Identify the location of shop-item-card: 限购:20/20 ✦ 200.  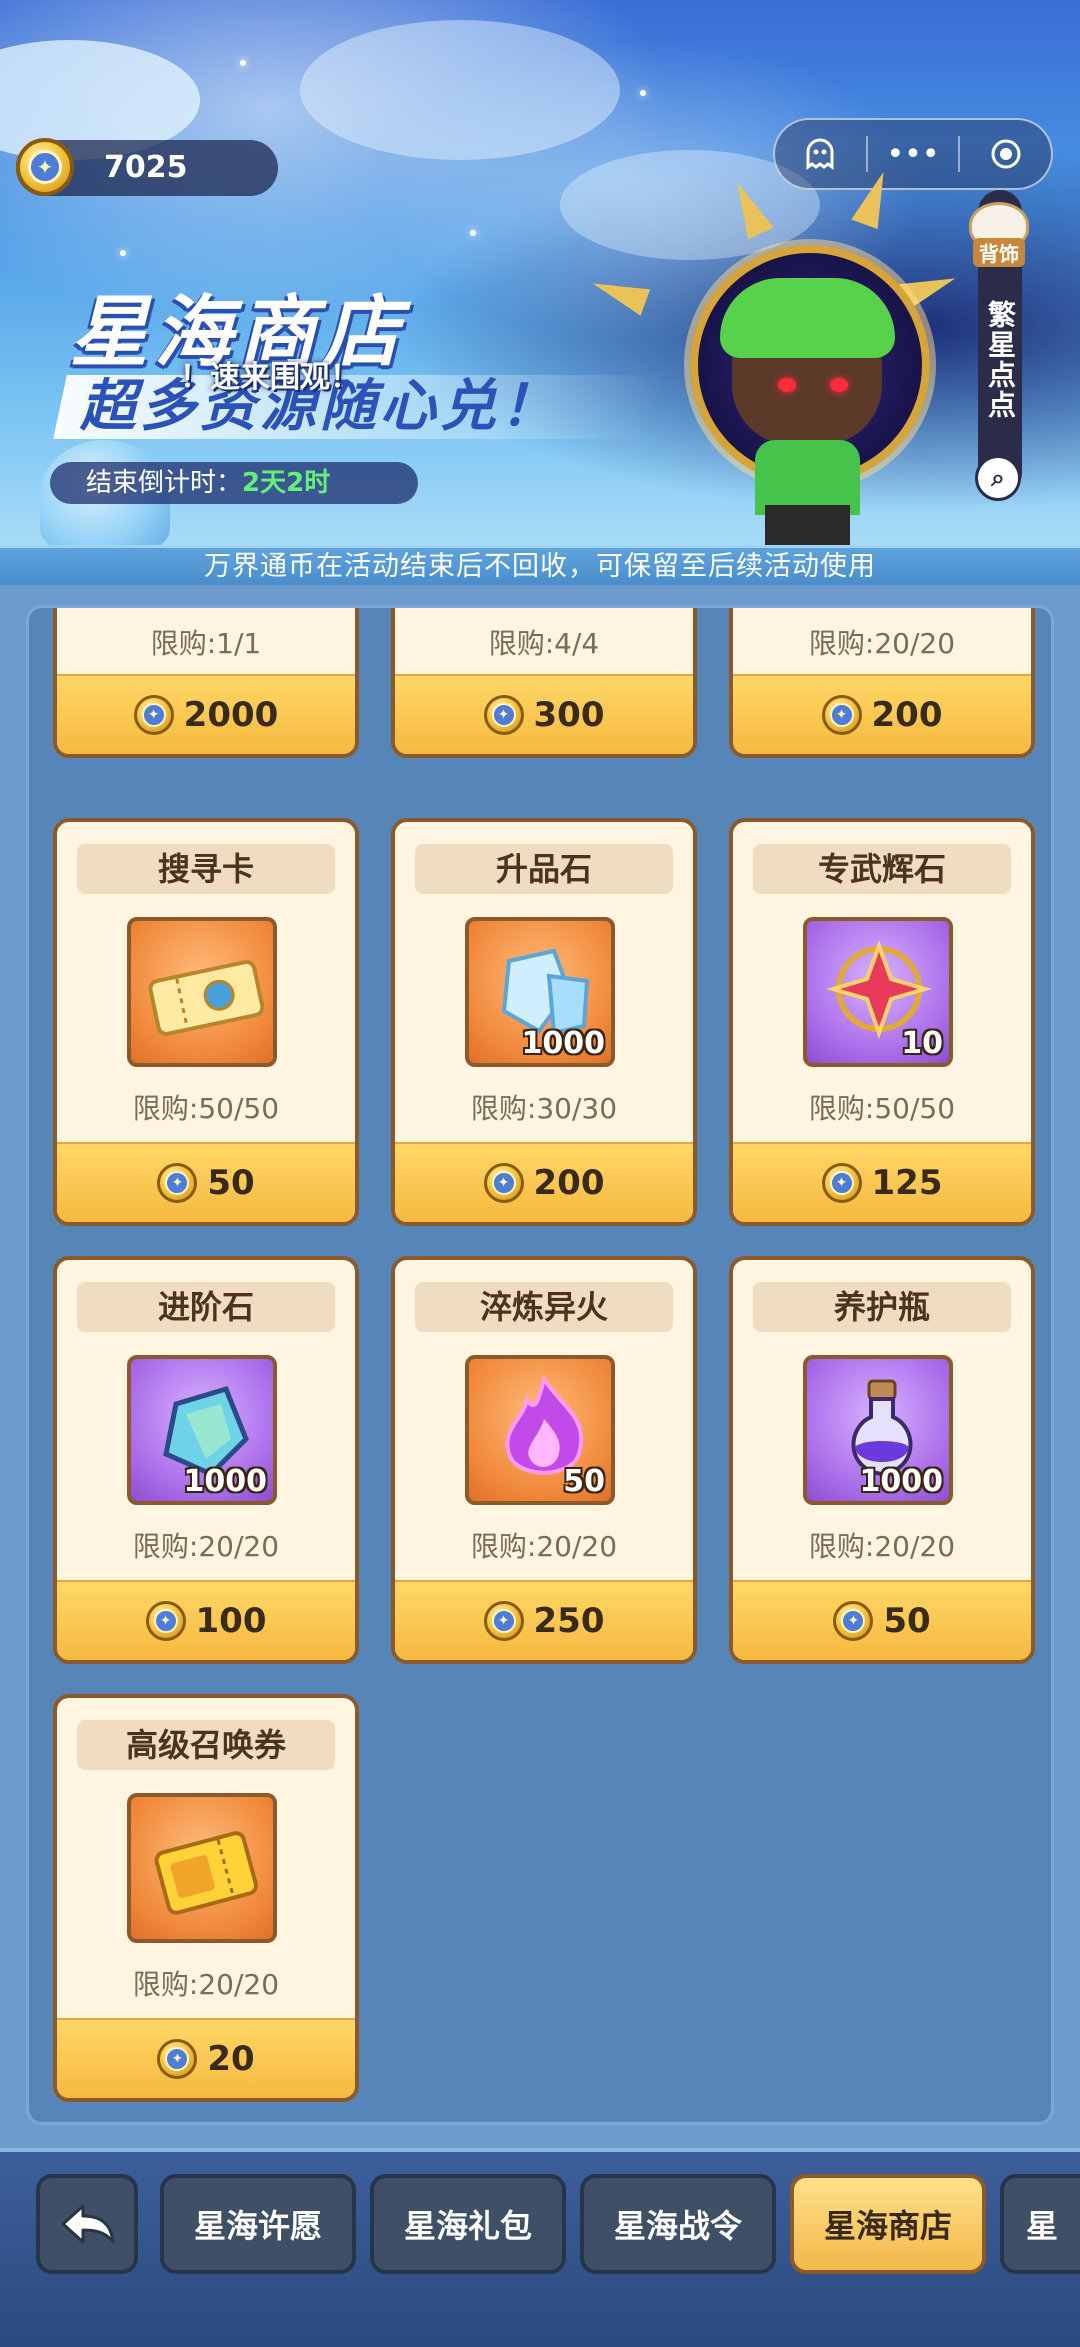
(882, 683).